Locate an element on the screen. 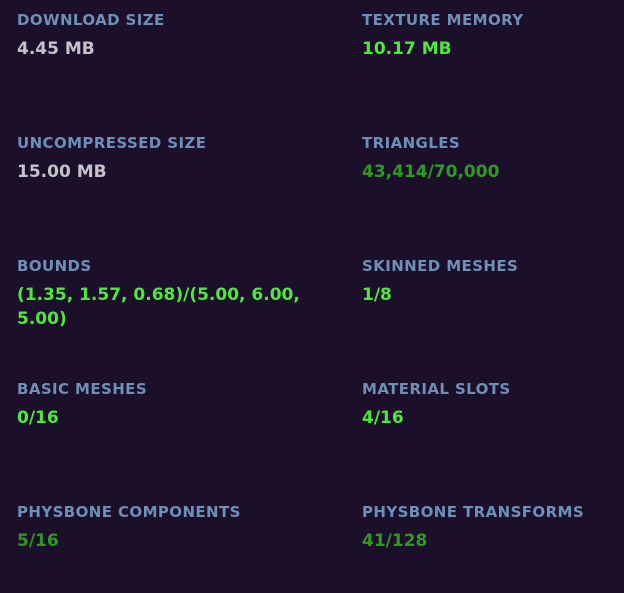  stat-label: DOWNLOAD SIZE is located at coordinates (91, 20).